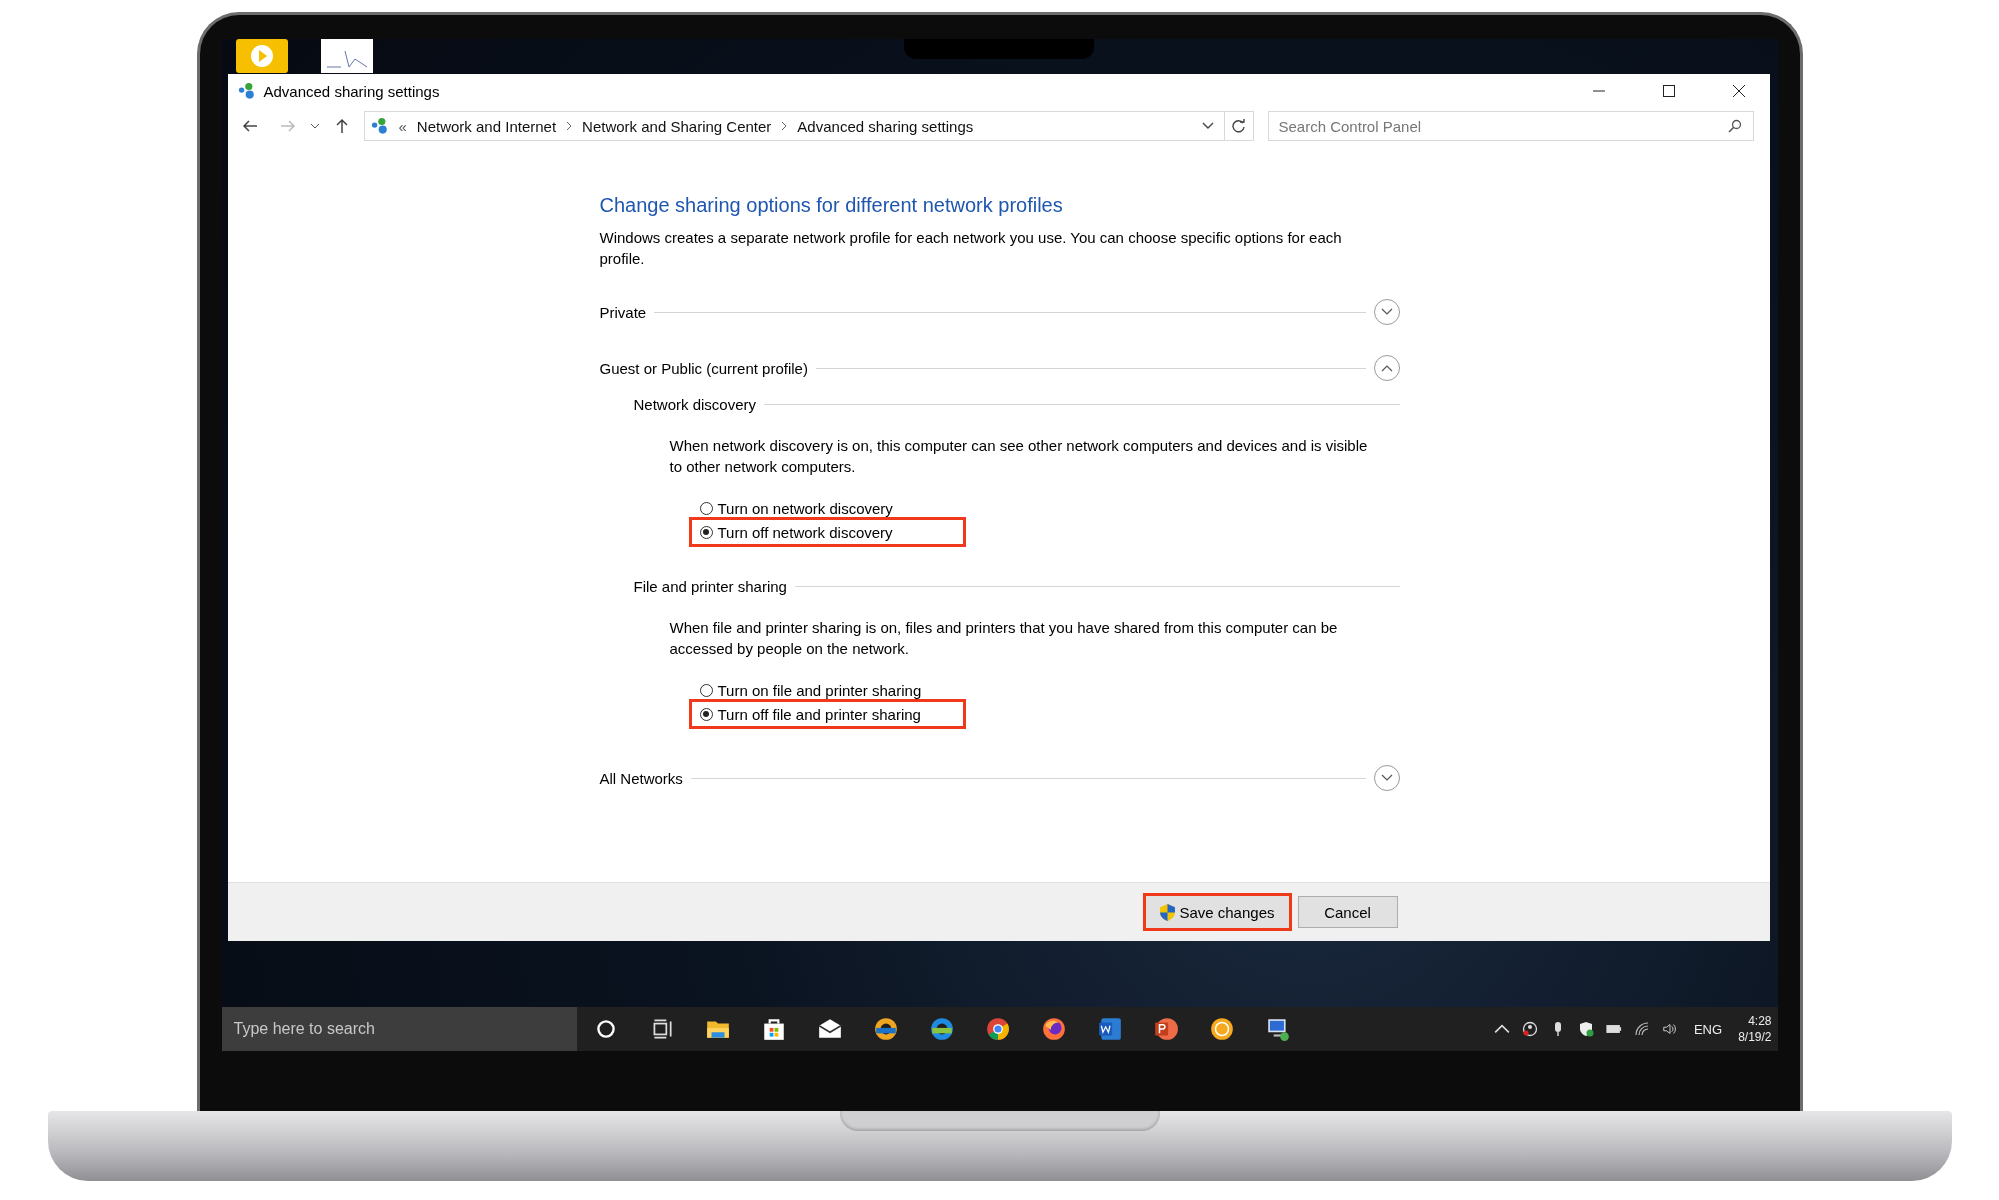 This screenshot has height=1200, width=1999. Describe the element at coordinates (1760, 1021) in the screenshot. I see `clock-time: 4:28` at that location.